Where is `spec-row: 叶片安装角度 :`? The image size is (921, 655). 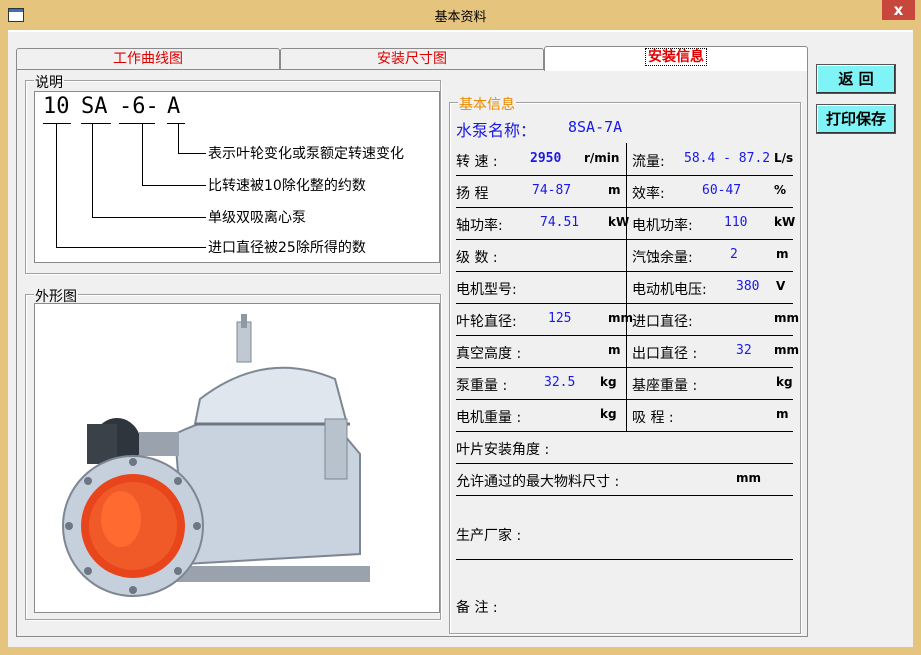 spec-row: 叶片安装角度 : is located at coordinates (624, 447).